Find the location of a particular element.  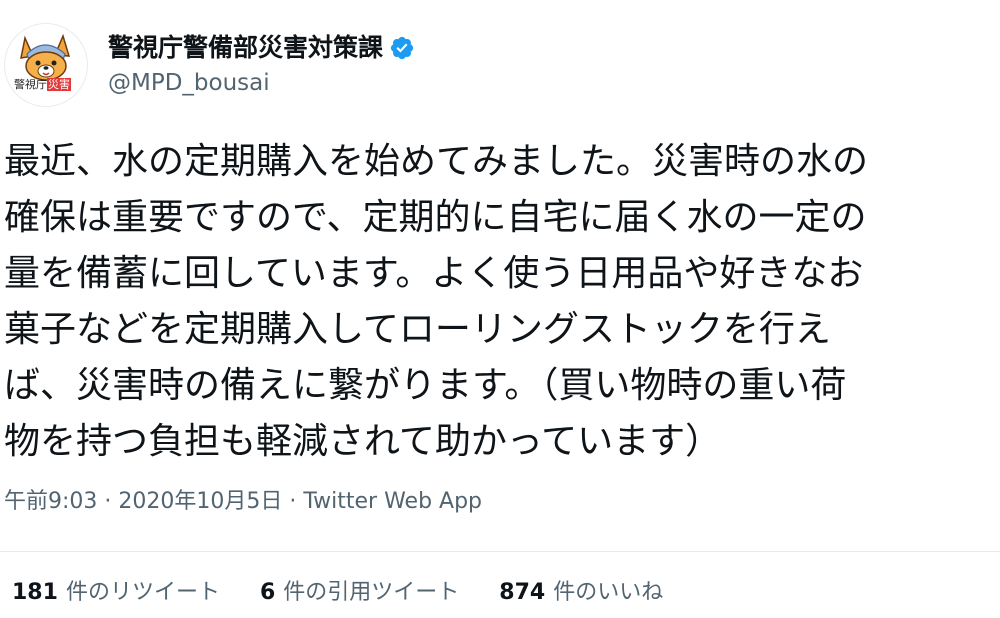

retweets-count: 181 is located at coordinates (35, 592).